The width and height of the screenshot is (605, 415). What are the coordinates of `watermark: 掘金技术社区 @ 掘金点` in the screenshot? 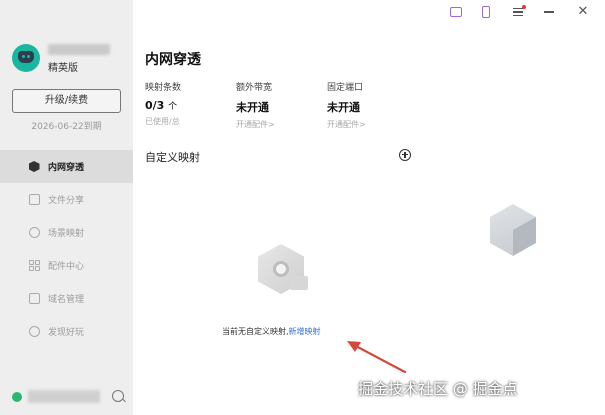 It's located at (438, 389).